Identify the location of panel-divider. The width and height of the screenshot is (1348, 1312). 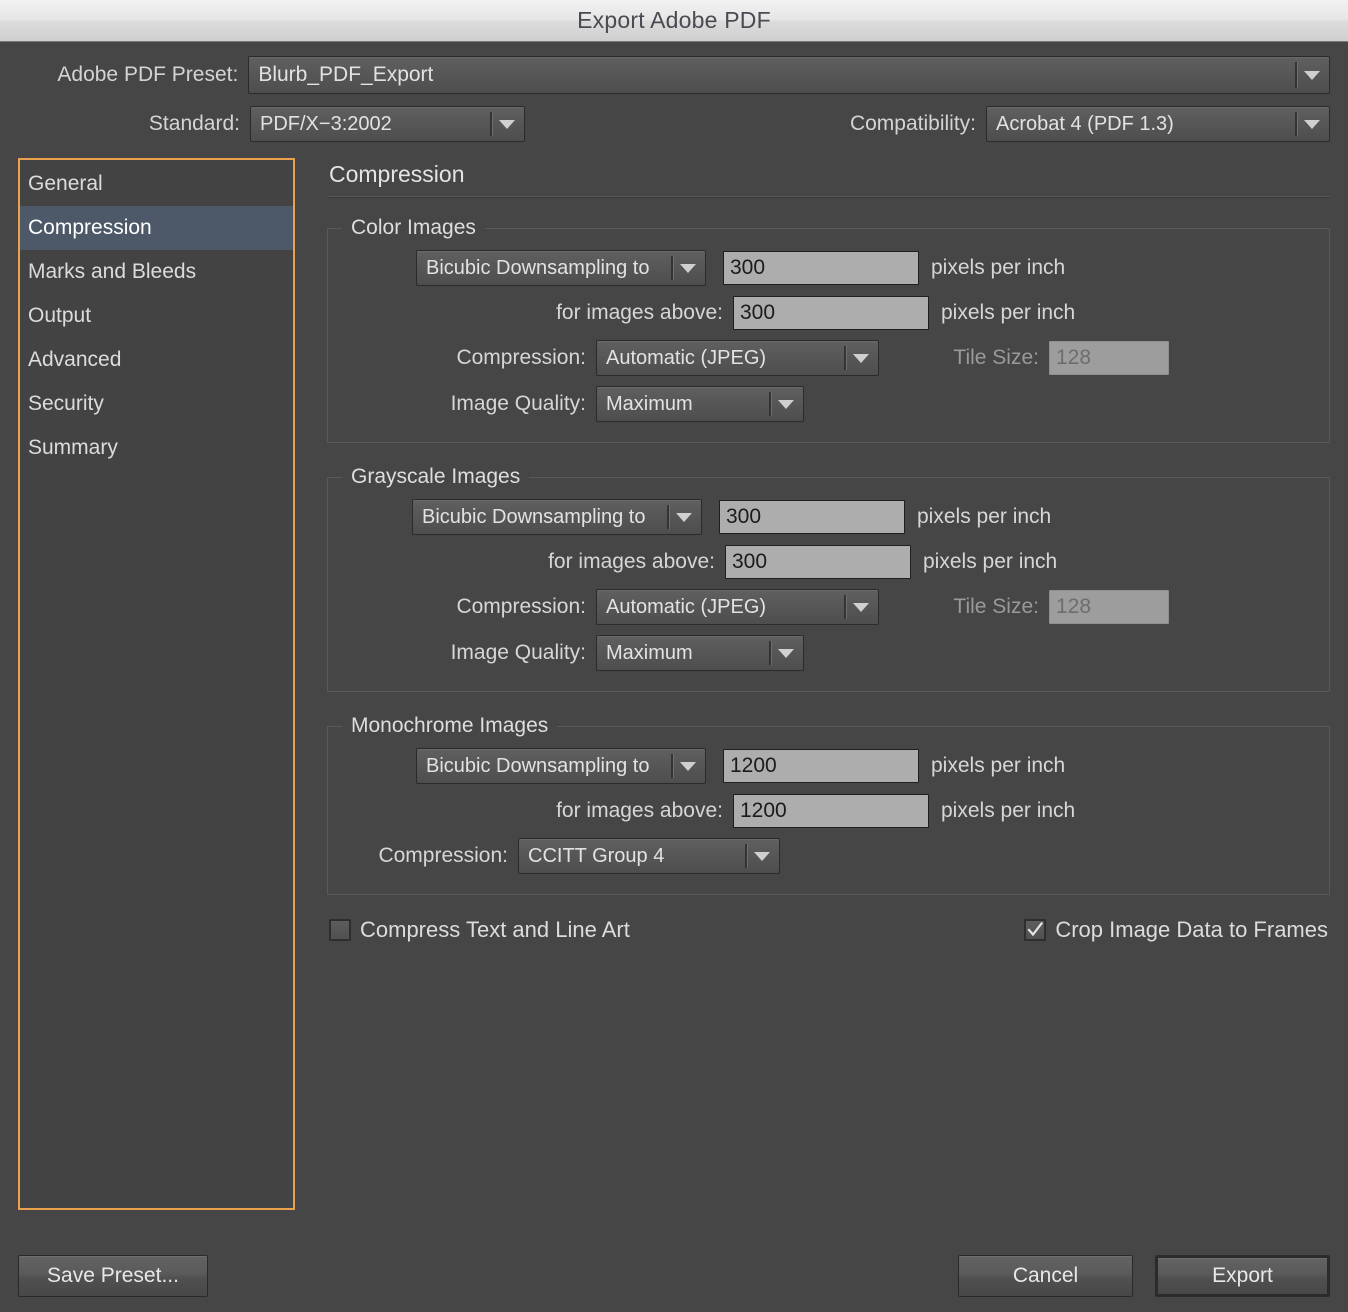
(828, 197).